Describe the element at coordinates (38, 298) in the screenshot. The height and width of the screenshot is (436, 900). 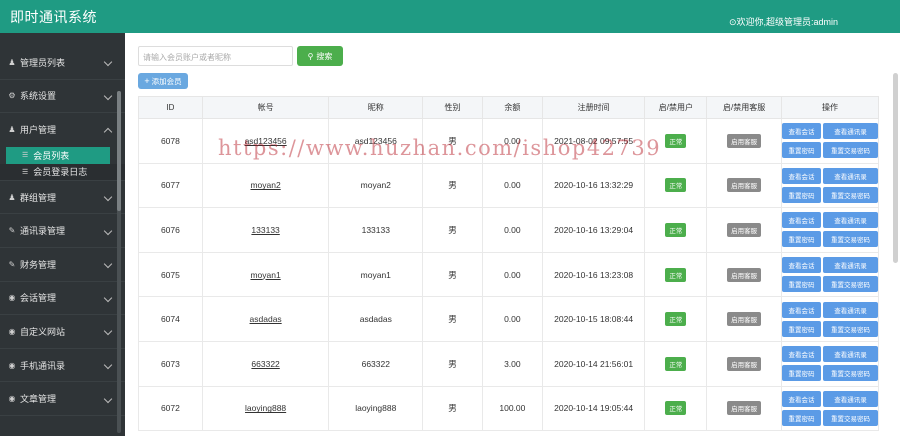
I see `sidebar-item-label: 会话管理` at that location.